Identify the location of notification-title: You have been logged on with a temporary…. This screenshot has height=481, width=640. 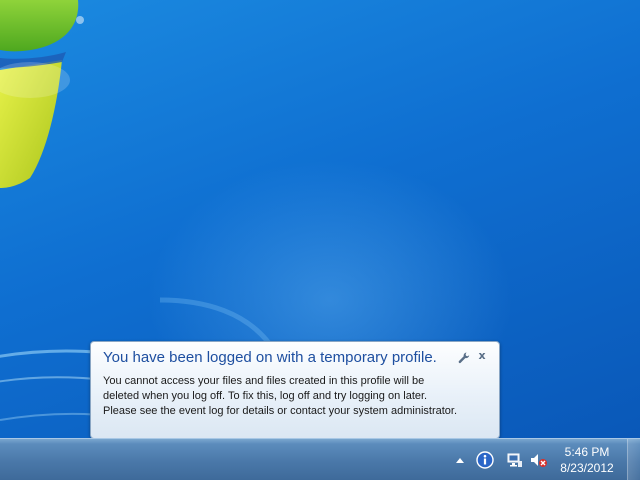
(270, 357).